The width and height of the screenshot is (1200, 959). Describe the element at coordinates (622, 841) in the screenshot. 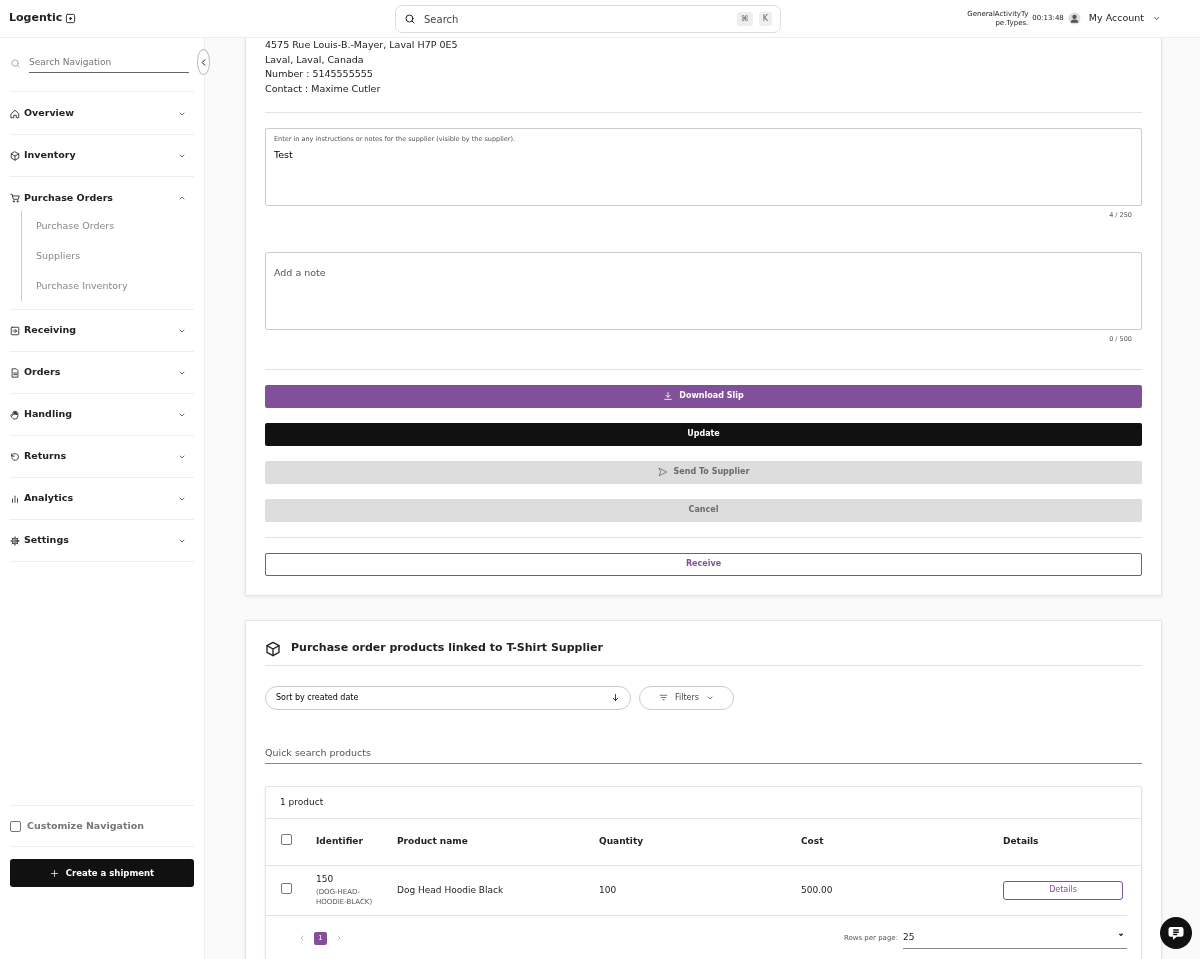

I see `column-header: Quantity` at that location.